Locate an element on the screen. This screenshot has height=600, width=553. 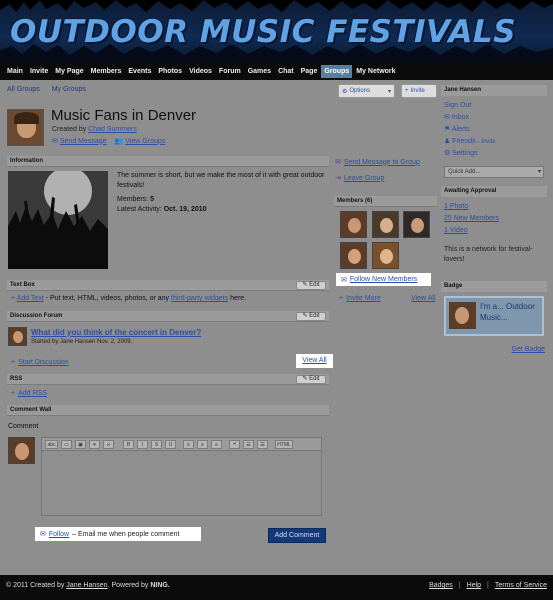
commenter-avatar is located at coordinates (21, 450).